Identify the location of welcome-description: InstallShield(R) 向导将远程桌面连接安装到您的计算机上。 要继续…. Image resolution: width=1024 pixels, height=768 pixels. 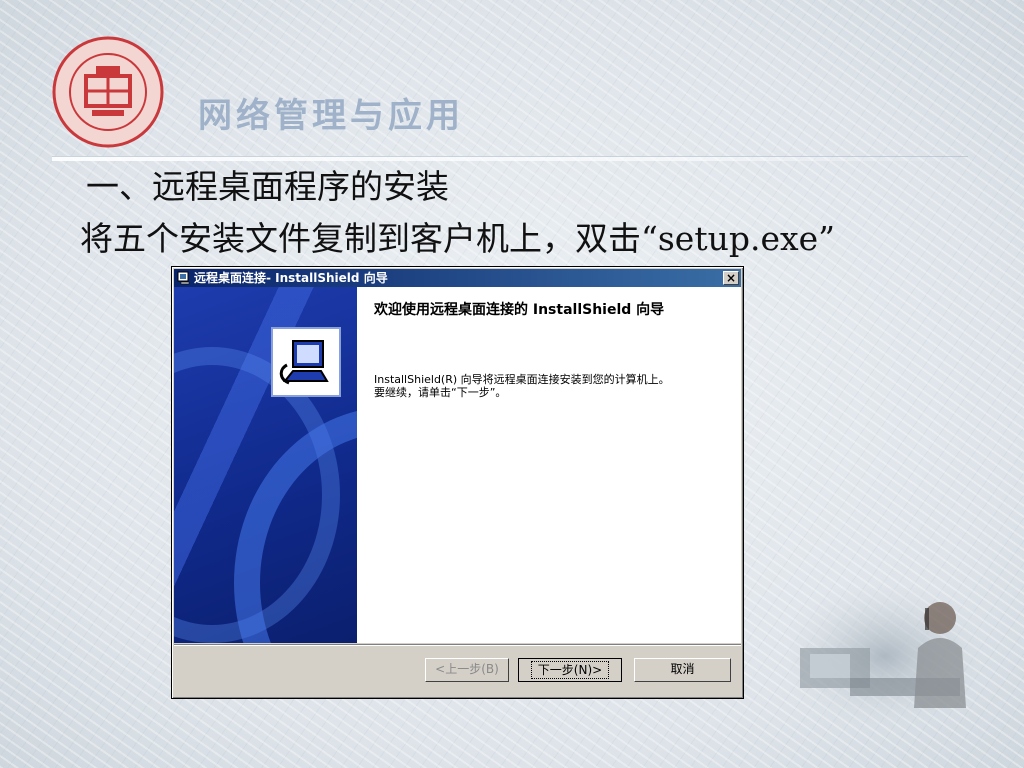
(522, 386).